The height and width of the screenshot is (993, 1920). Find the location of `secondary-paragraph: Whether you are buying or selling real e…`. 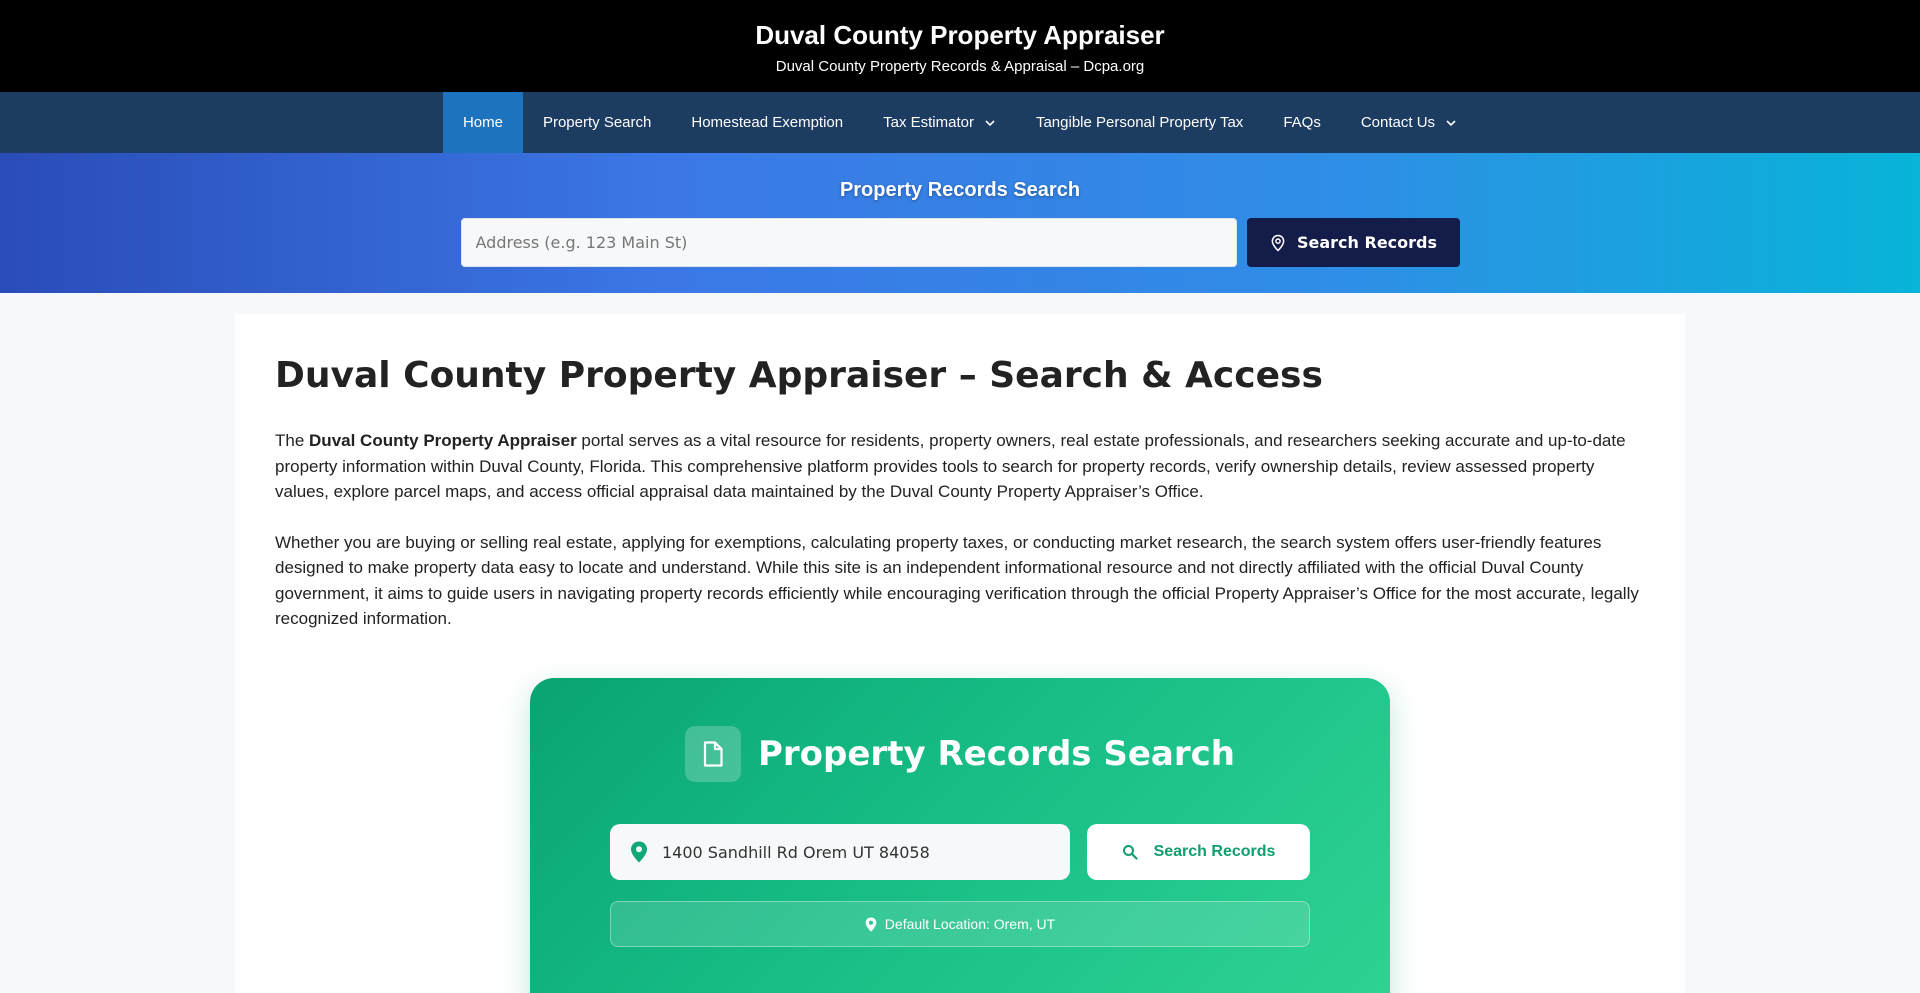

secondary-paragraph: Whether you are buying or selling real e… is located at coordinates (957, 580).